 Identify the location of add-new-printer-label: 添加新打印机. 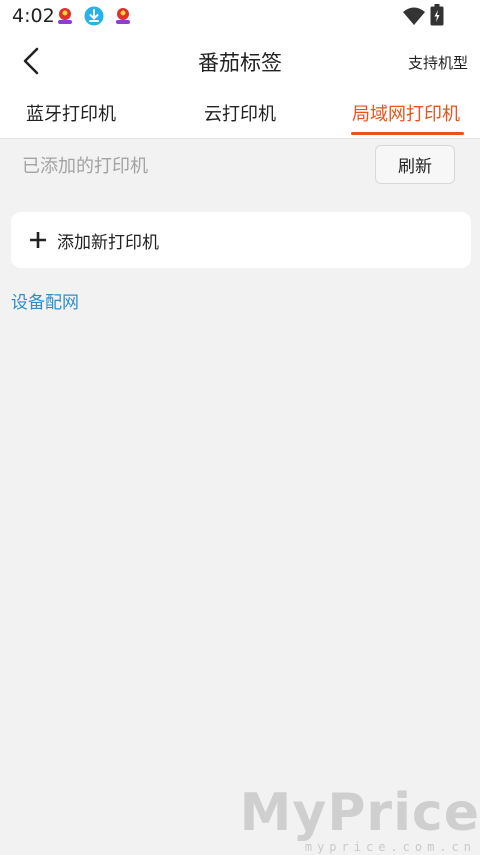
(108, 243).